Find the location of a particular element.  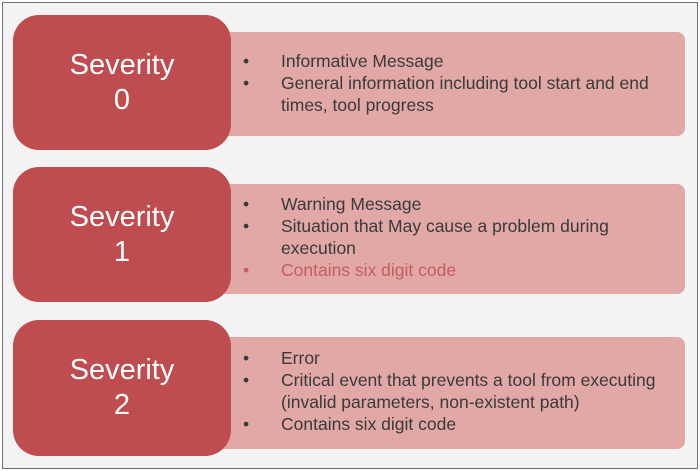

severity-2-bullet: • Contains six digit code is located at coordinates (461, 424).